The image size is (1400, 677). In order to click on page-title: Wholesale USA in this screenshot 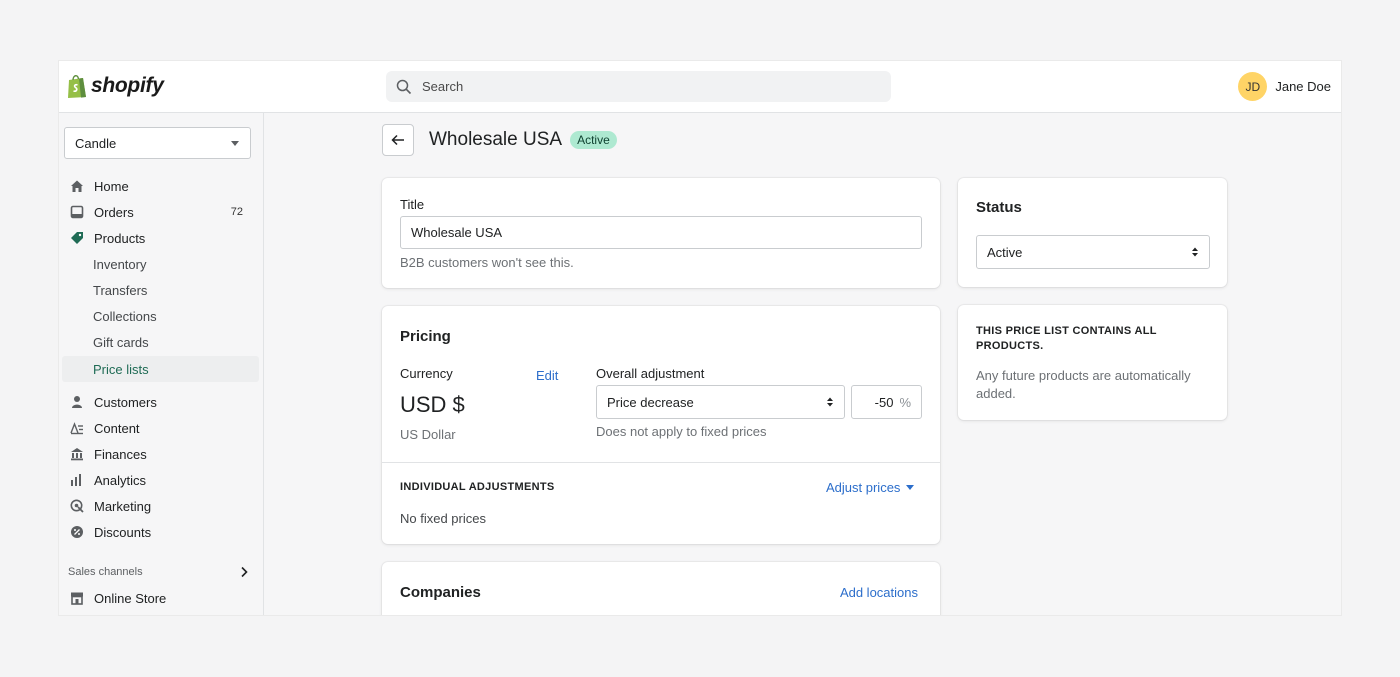, I will do `click(496, 139)`.